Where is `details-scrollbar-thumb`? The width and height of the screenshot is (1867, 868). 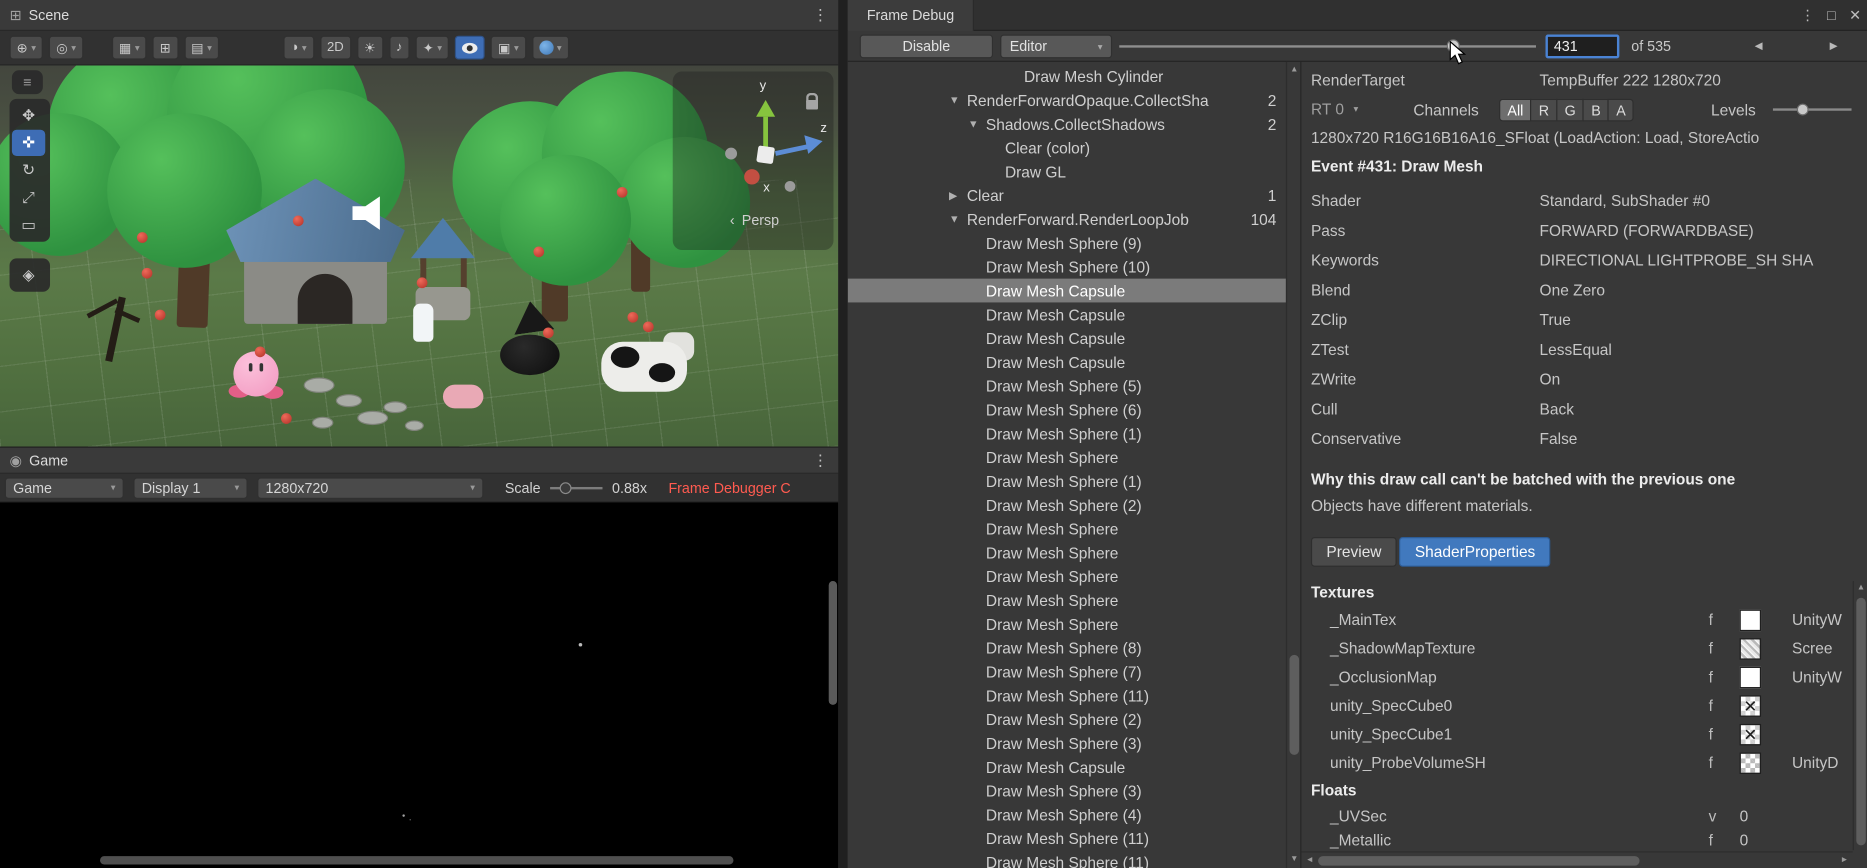 details-scrollbar-thumb is located at coordinates (1861, 721).